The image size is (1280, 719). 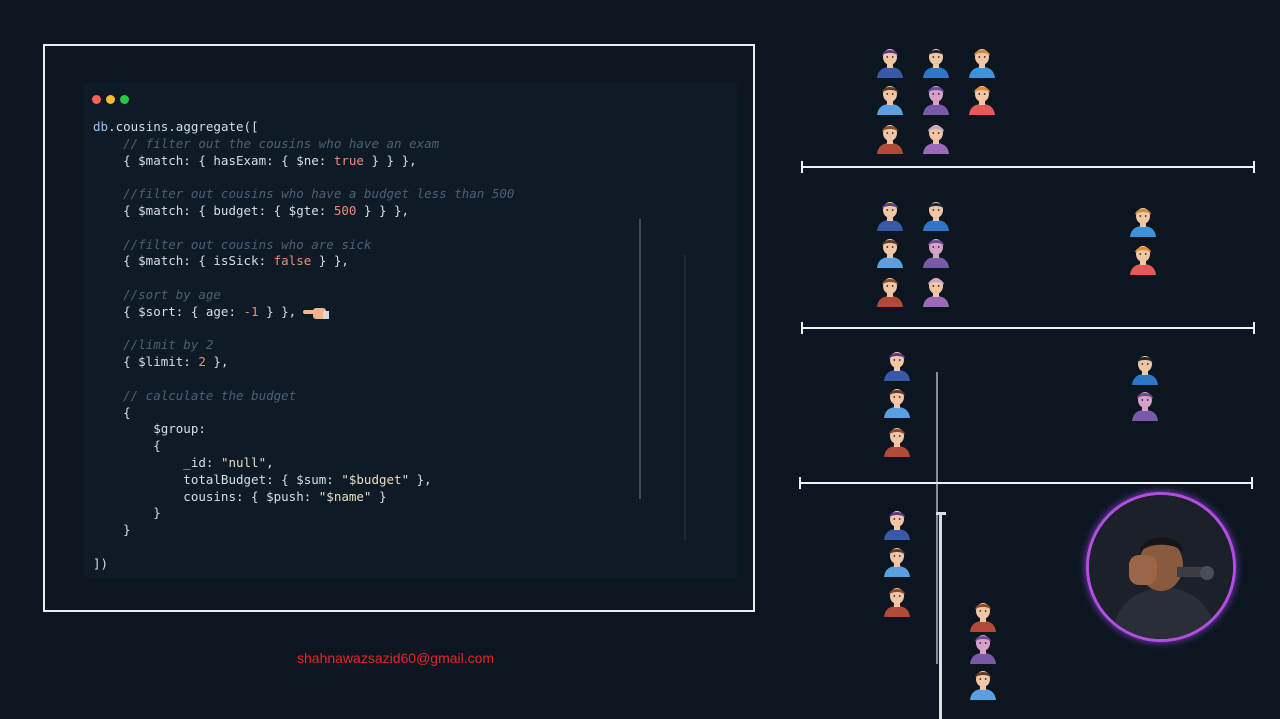 What do you see at coordinates (685, 397) in the screenshot?
I see `scroll-guide` at bounding box center [685, 397].